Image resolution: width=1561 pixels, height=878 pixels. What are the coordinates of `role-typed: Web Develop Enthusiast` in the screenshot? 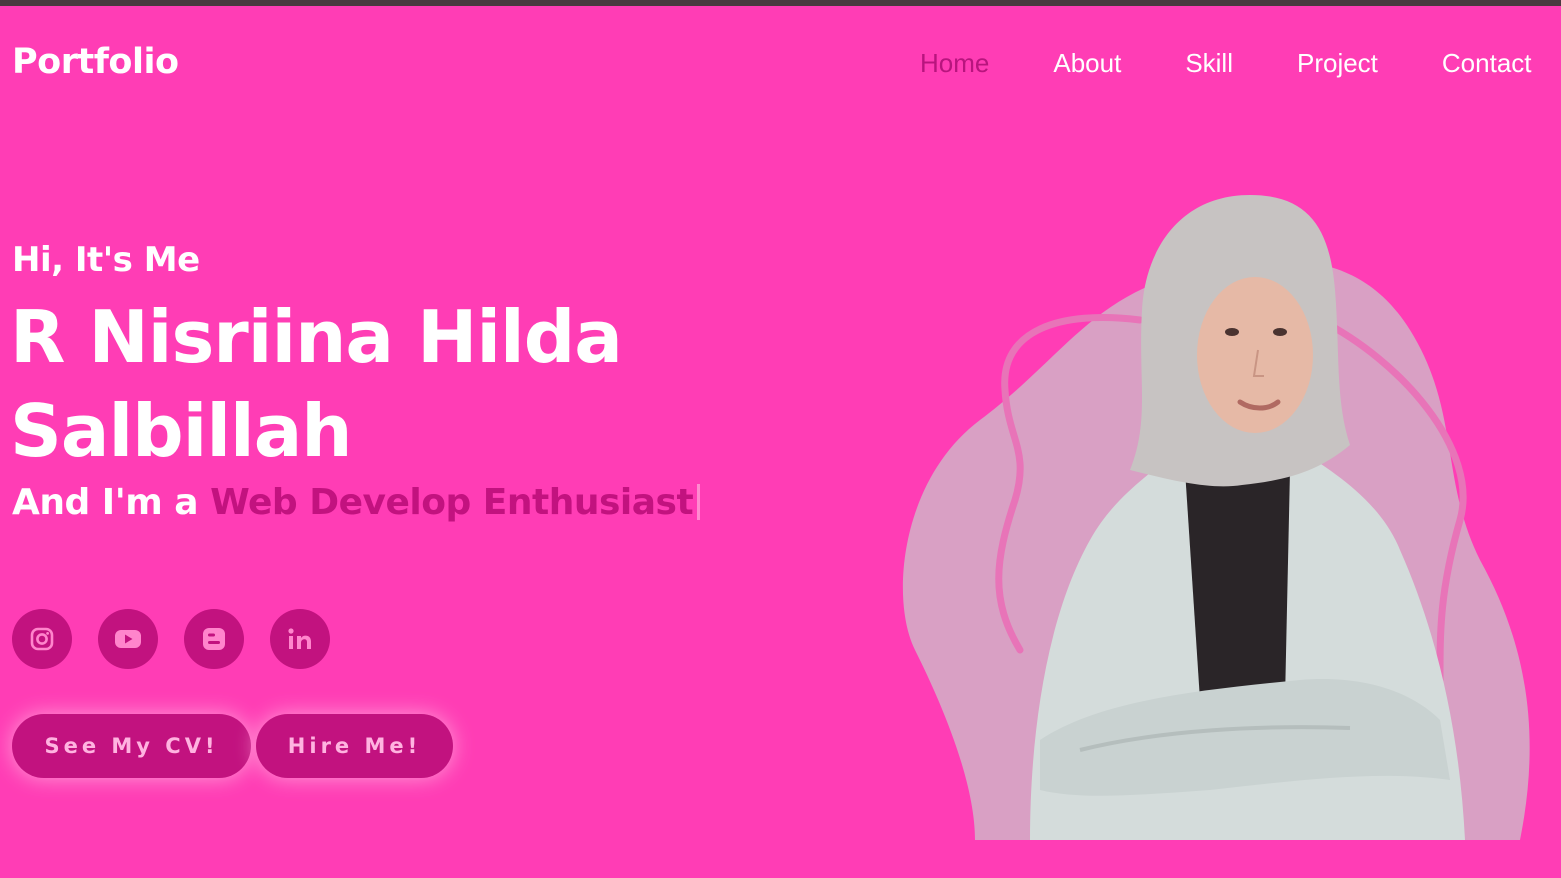 It's located at (452, 502).